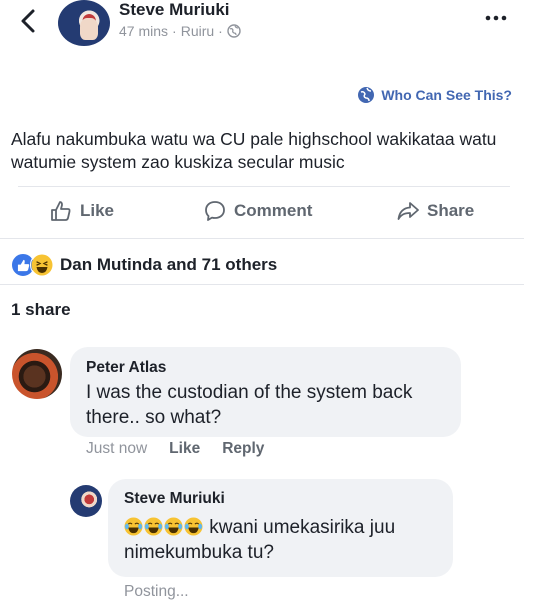 This screenshot has width=547, height=608. Describe the element at coordinates (168, 265) in the screenshot. I see `reaction-names: Dan Mutinda and 71 others` at that location.